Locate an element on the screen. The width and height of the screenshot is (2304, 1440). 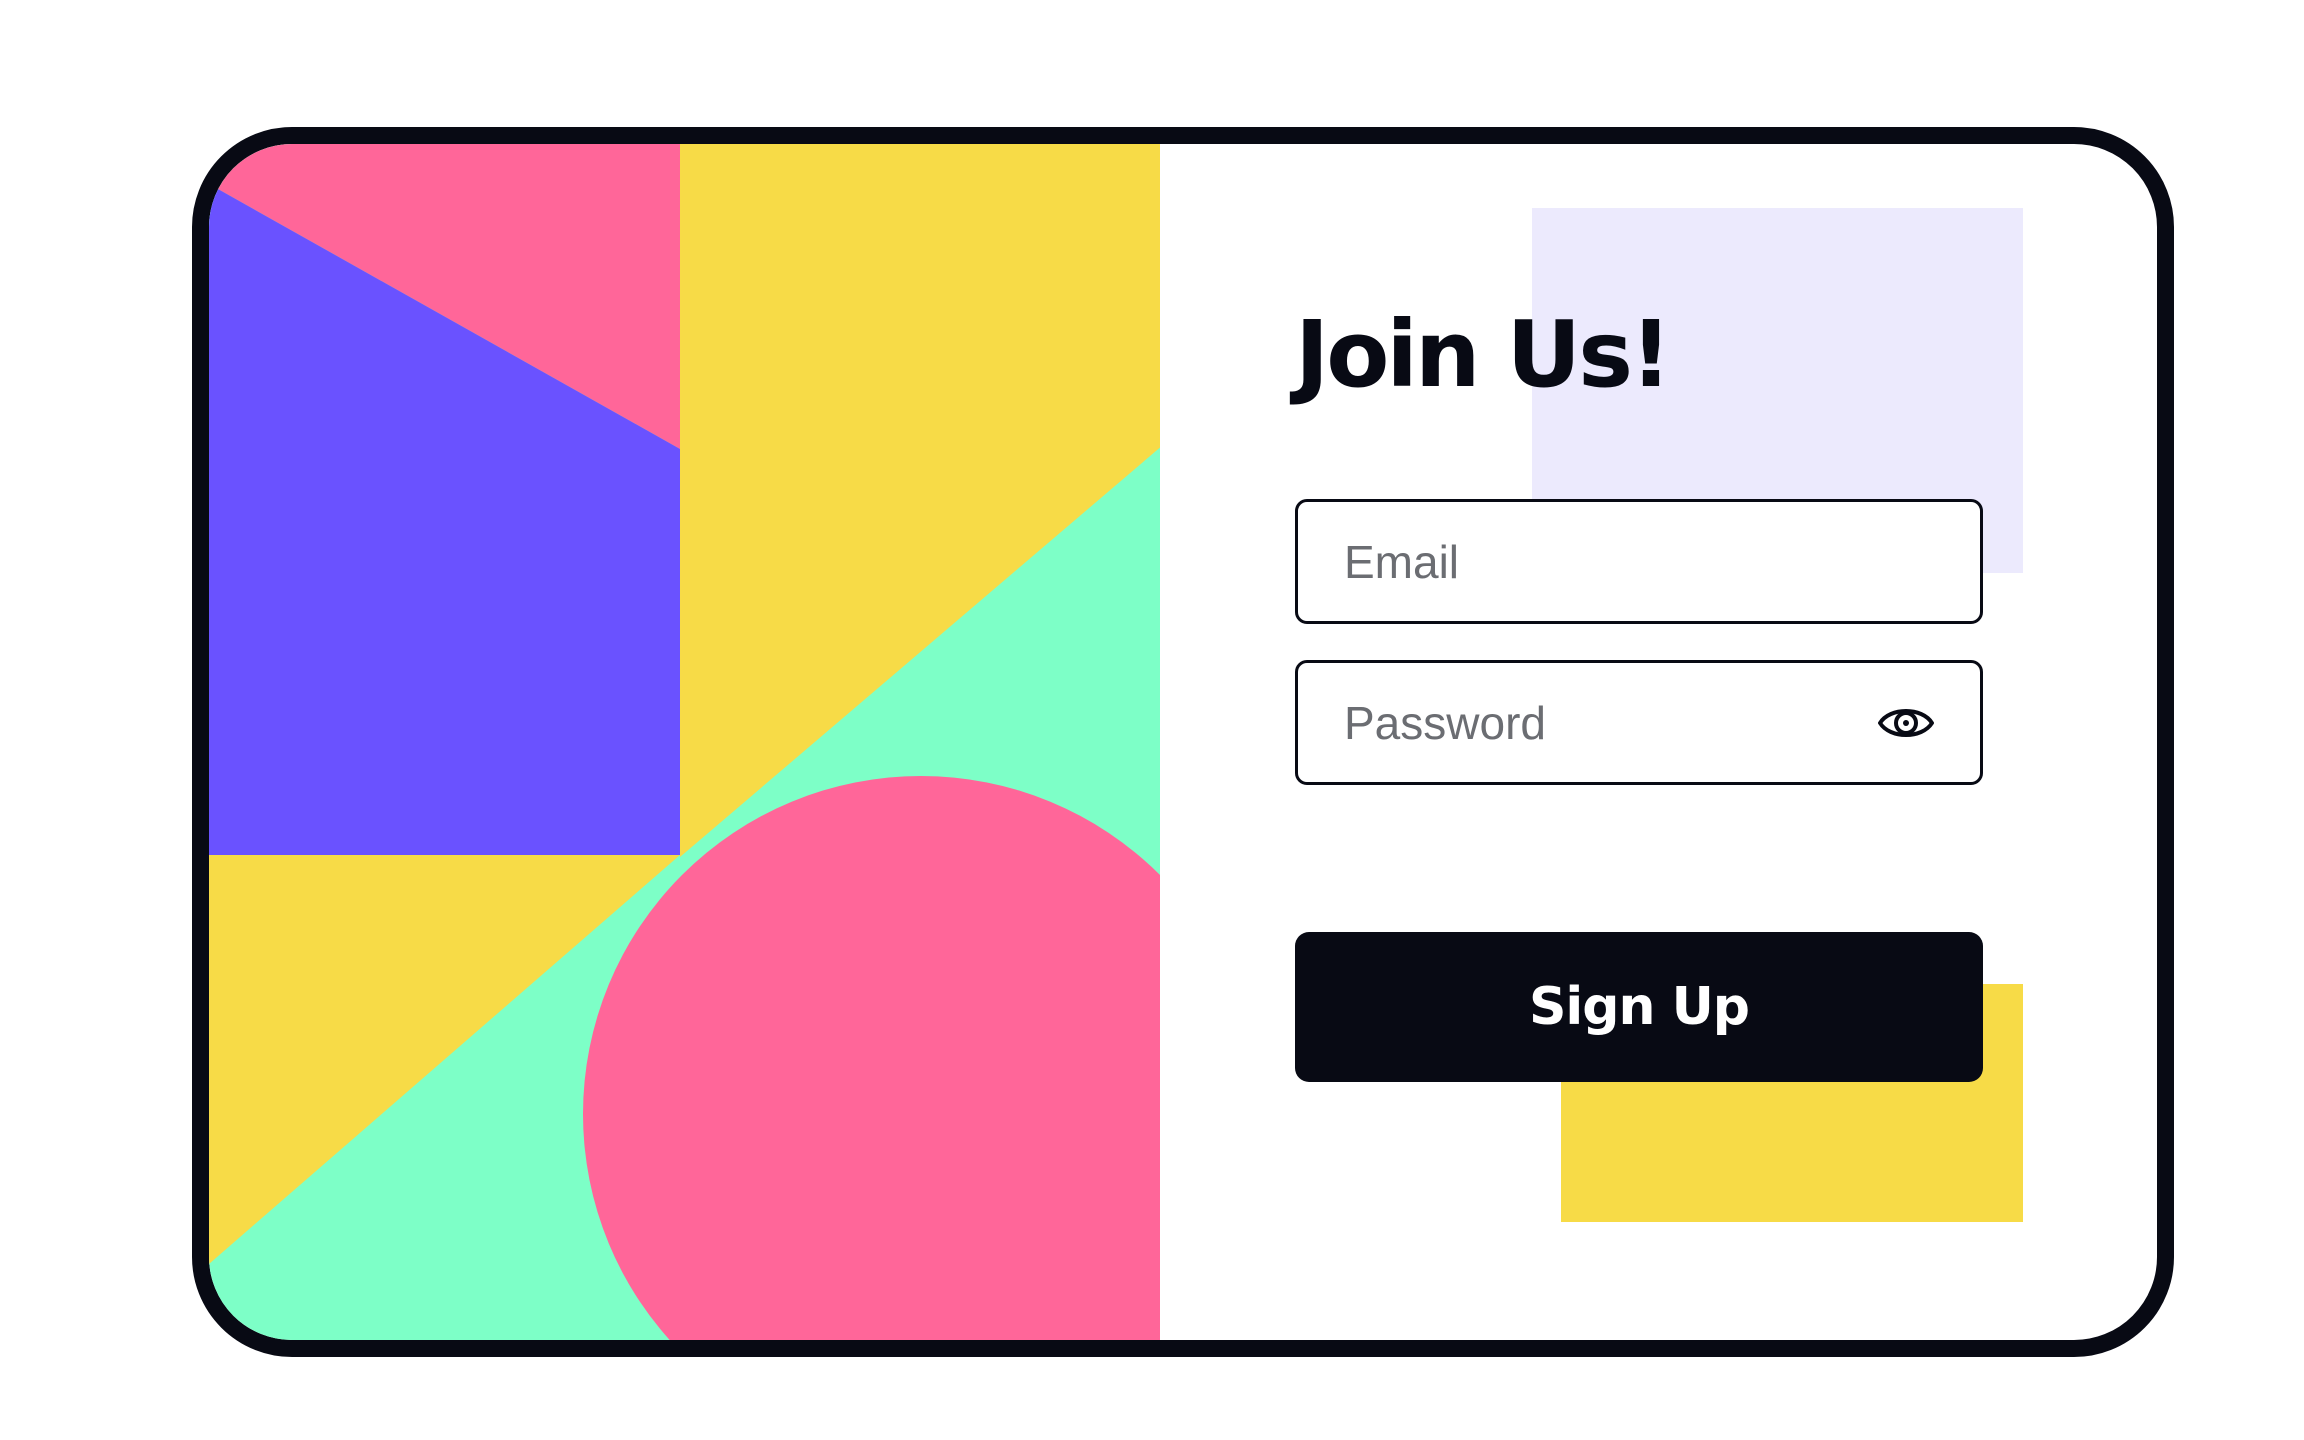
email-field is located at coordinates (1639, 561).